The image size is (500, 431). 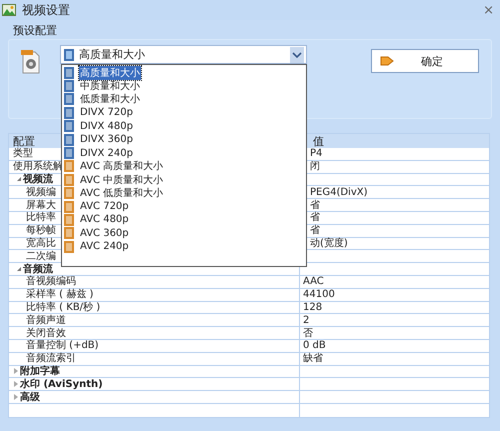 I want to click on column-header: 配置, so click(x=24, y=141).